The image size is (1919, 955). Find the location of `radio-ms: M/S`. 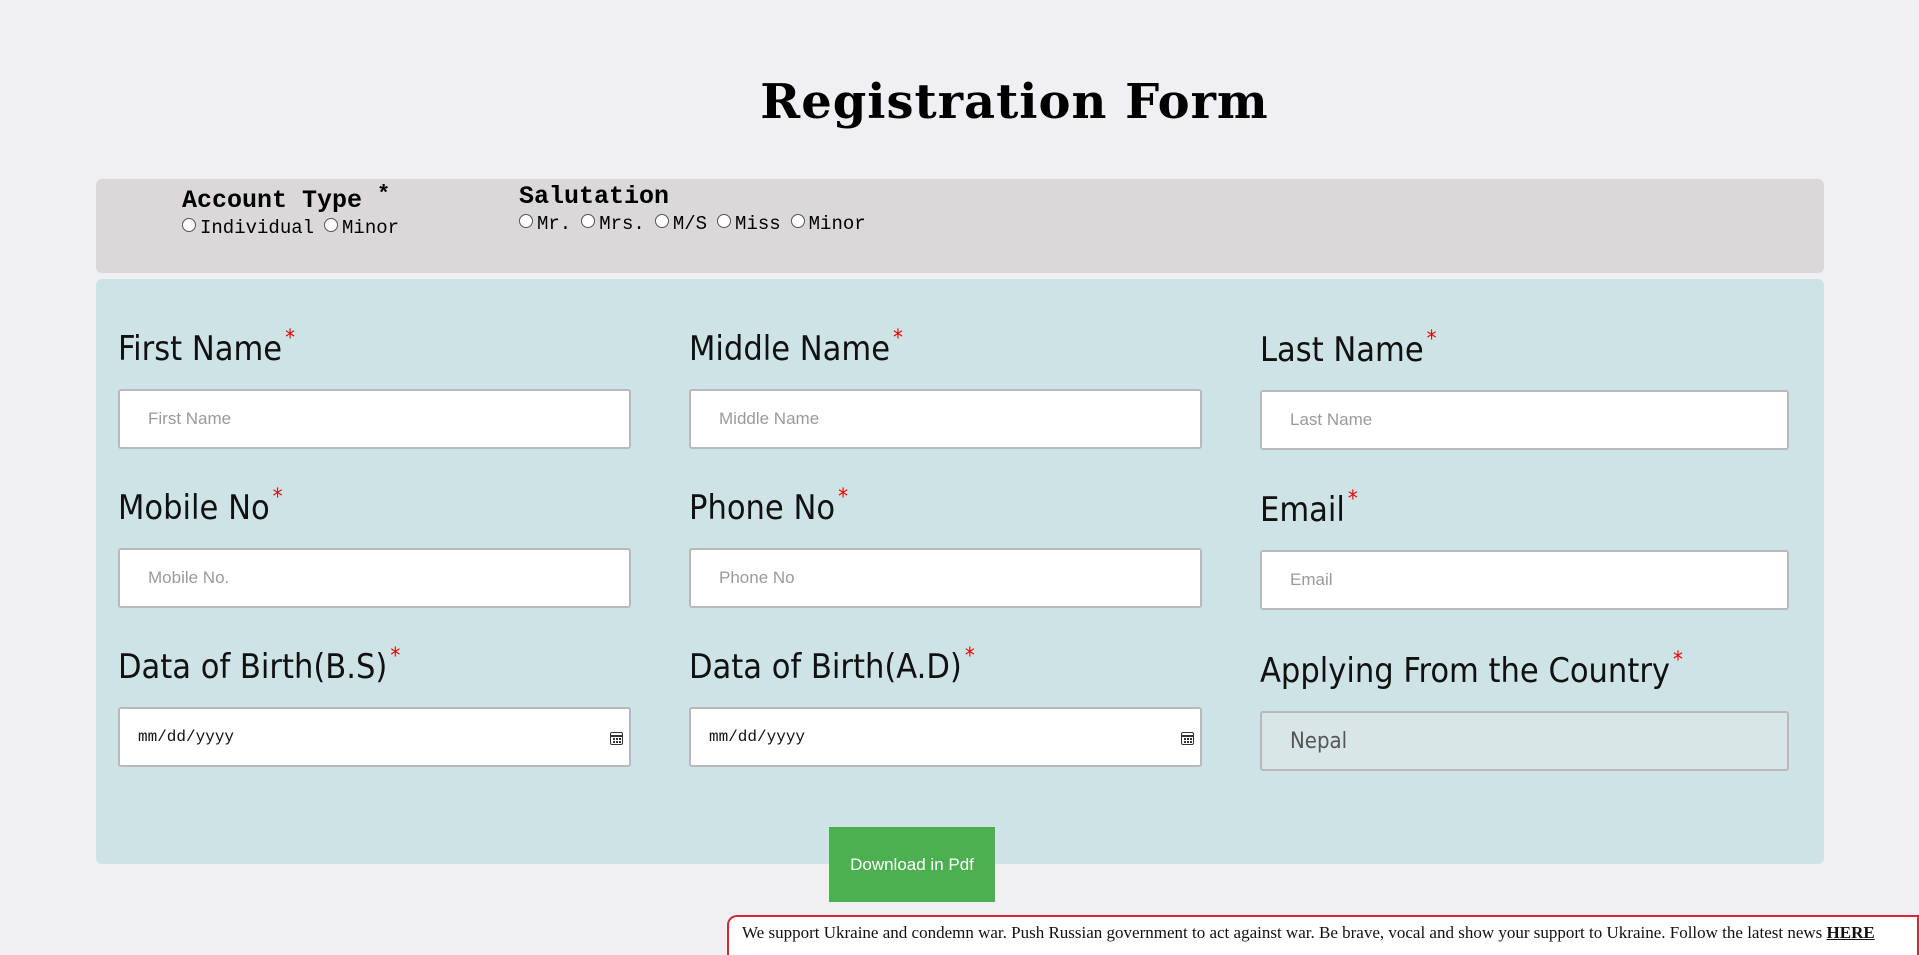

radio-ms: M/S is located at coordinates (680, 224).